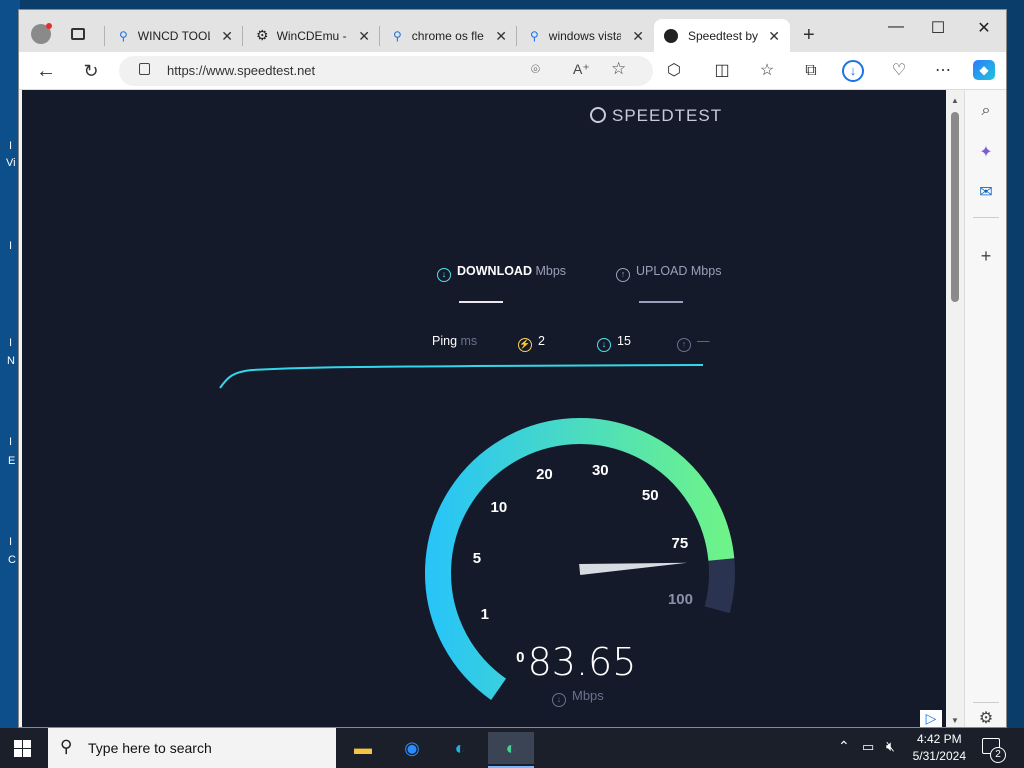 Image resolution: width=1024 pixels, height=768 pixels. I want to click on back-icon: ←, so click(46, 71).